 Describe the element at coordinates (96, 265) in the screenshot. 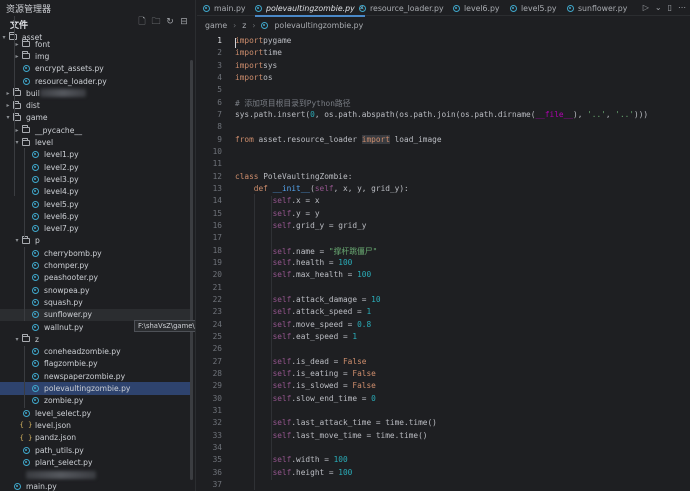

I see `tree-file: chomper.py` at that location.